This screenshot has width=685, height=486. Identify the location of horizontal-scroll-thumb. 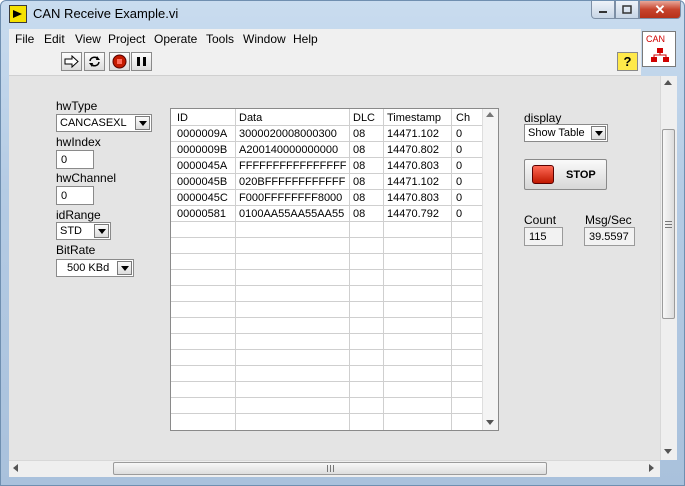
(330, 468).